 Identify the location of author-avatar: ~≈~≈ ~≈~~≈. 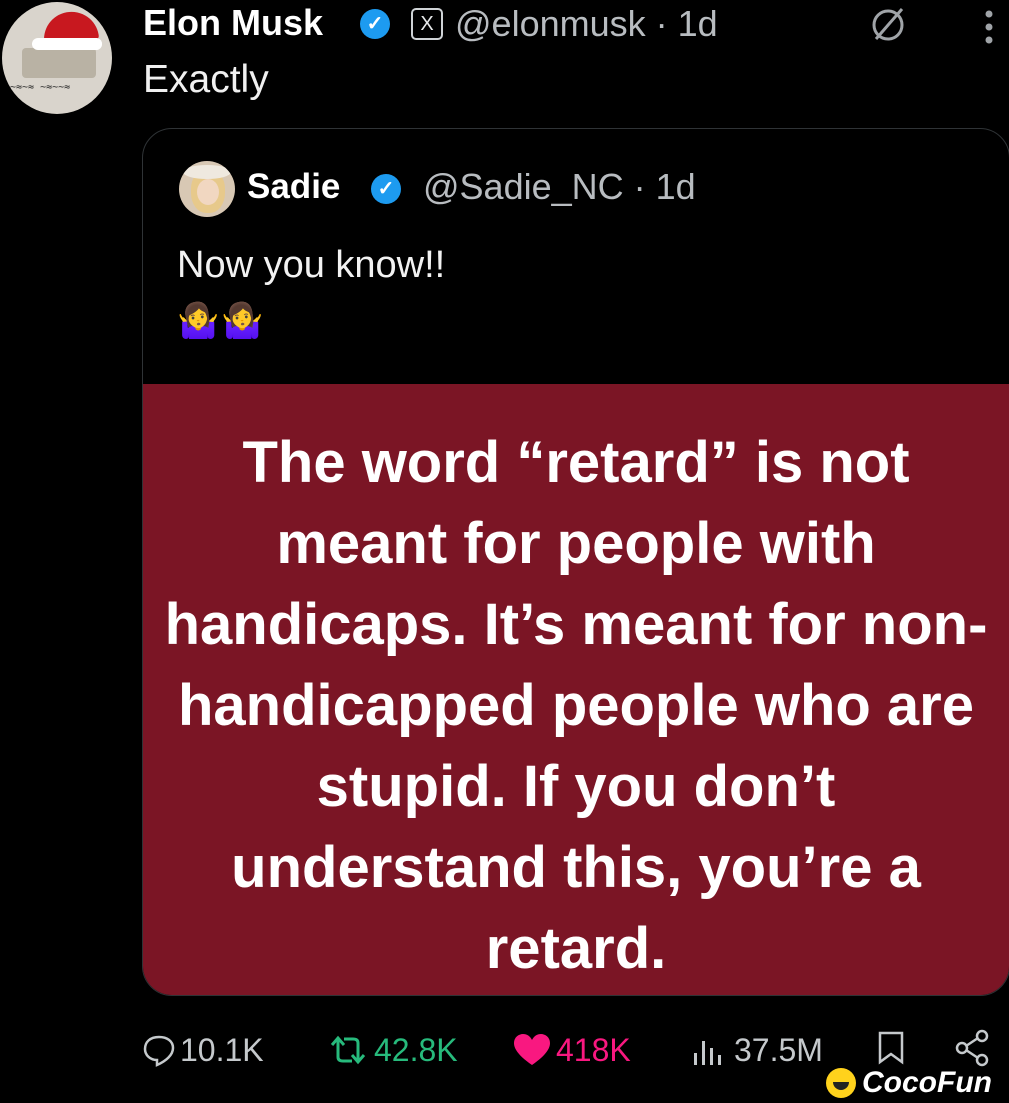
(57, 58).